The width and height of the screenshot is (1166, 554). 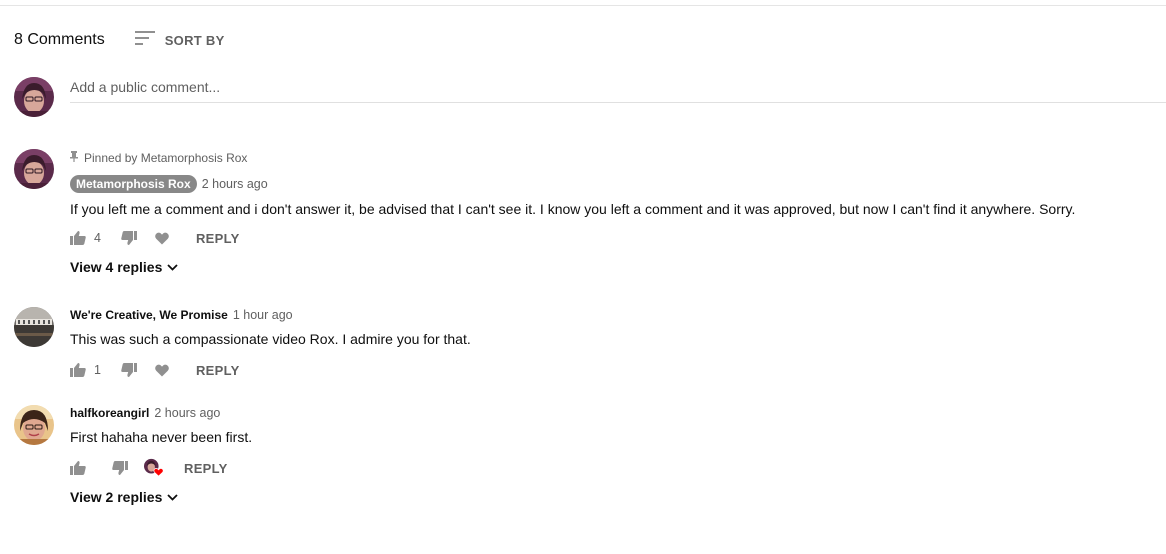 I want to click on like-count: 4, so click(x=97, y=238).